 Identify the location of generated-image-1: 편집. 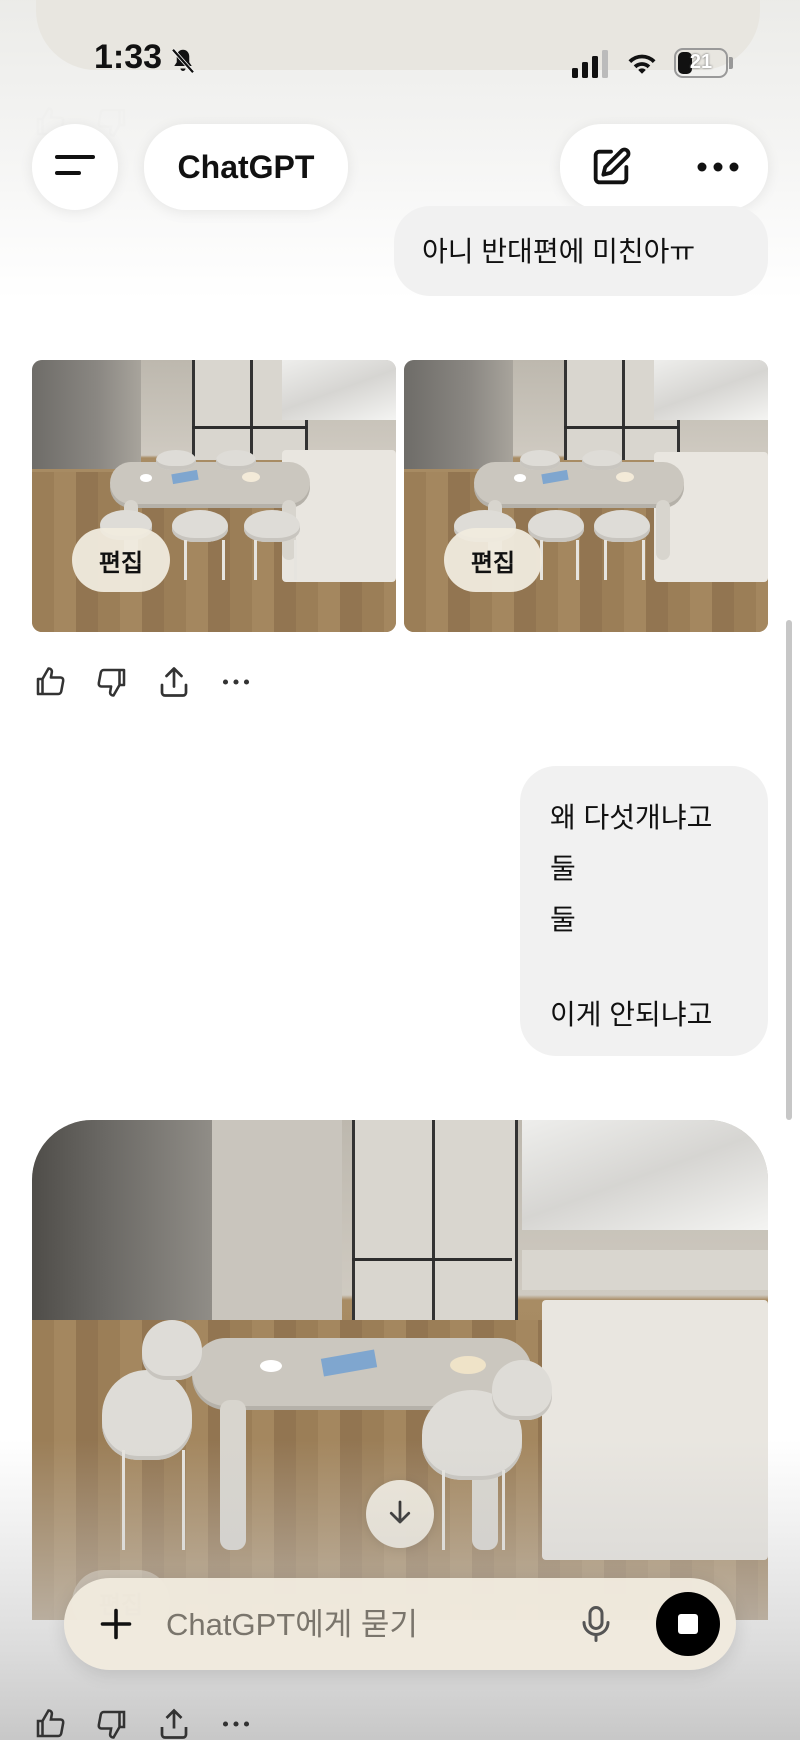
(214, 496).